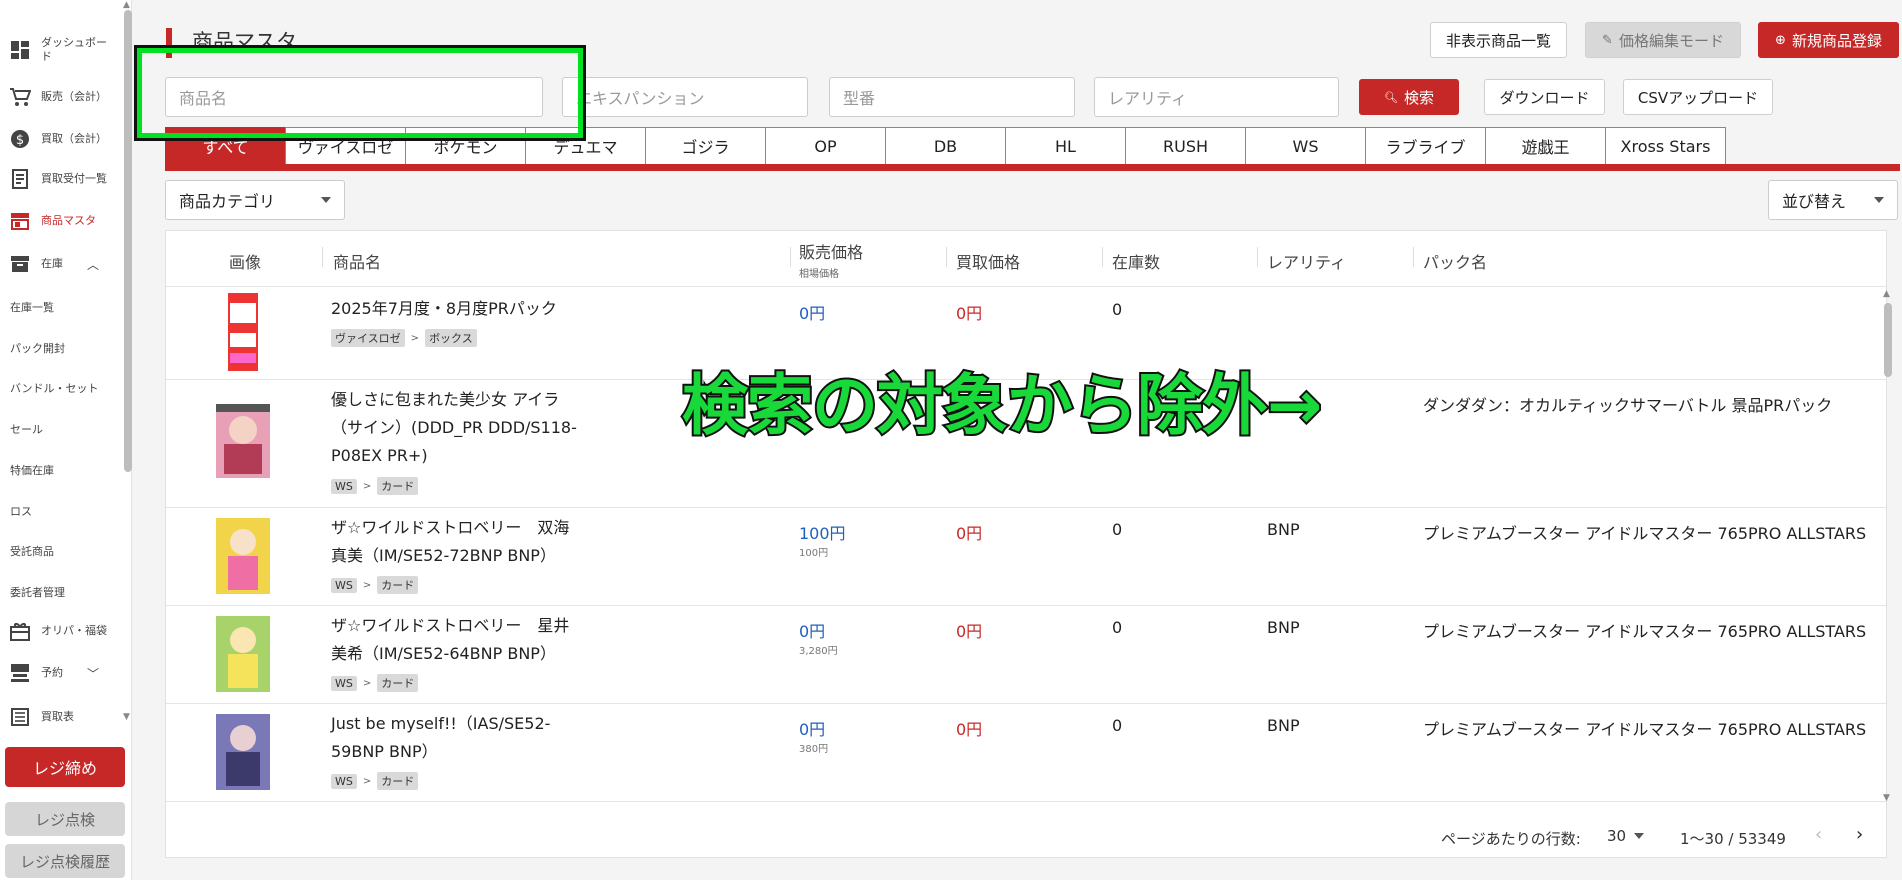 This screenshot has width=1902, height=880. I want to click on sidebar-item-purchase-table: 買取表, so click(62, 717).